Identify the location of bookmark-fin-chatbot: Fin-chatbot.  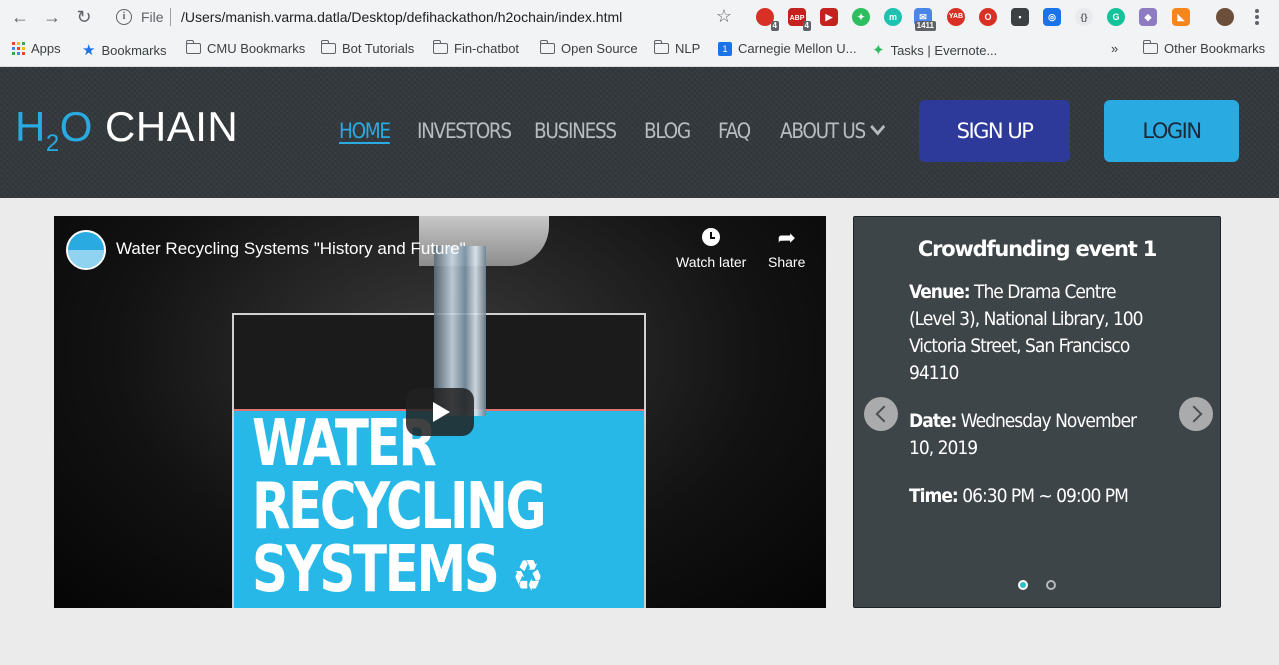
(476, 48).